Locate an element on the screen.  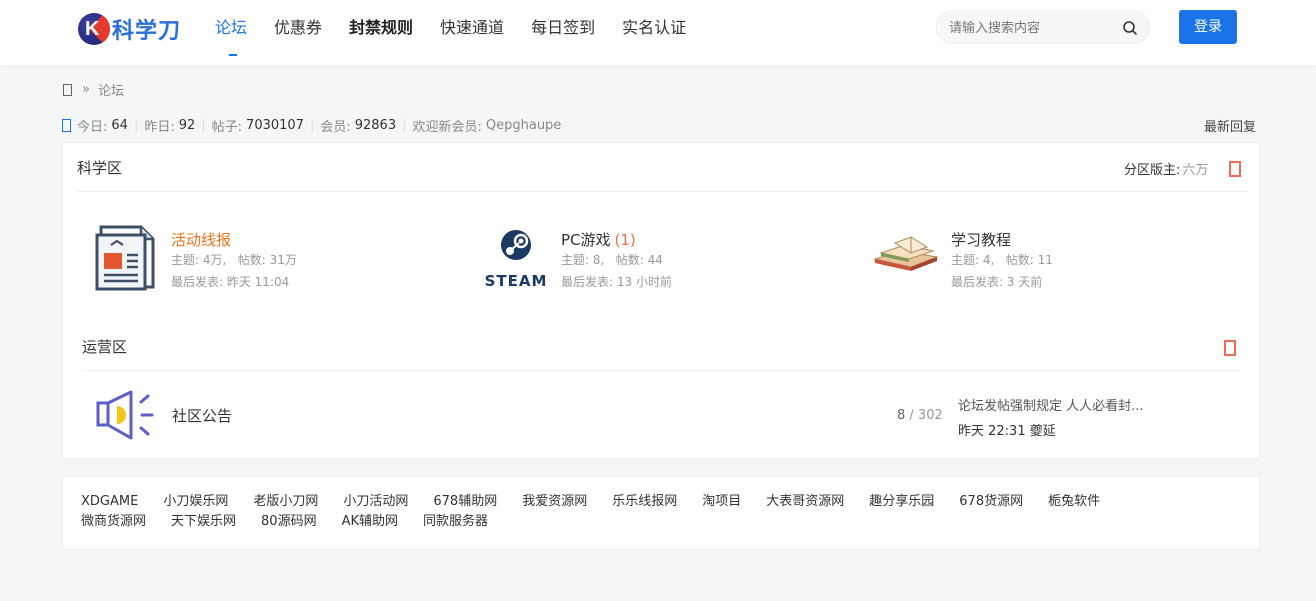
friend-link: 80源码网 is located at coordinates (289, 522).